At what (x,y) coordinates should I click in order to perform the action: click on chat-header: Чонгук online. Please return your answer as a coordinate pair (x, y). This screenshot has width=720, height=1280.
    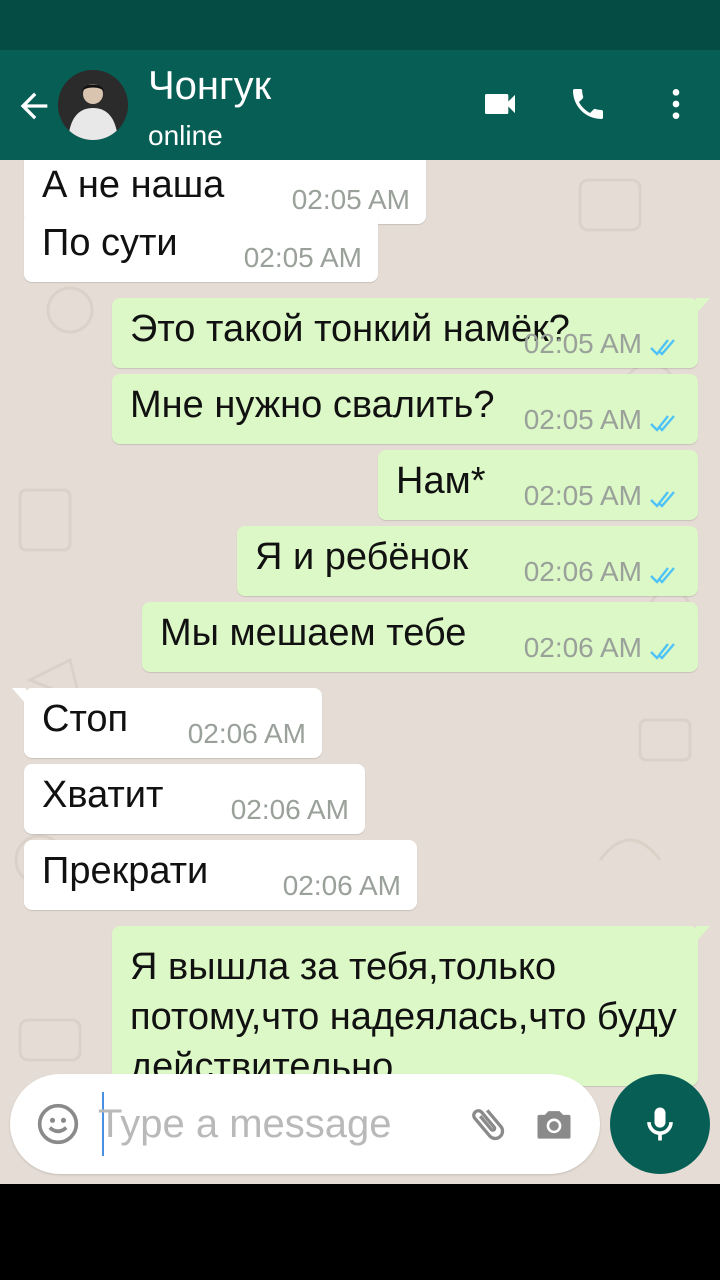
    Looking at the image, I should click on (360, 105).